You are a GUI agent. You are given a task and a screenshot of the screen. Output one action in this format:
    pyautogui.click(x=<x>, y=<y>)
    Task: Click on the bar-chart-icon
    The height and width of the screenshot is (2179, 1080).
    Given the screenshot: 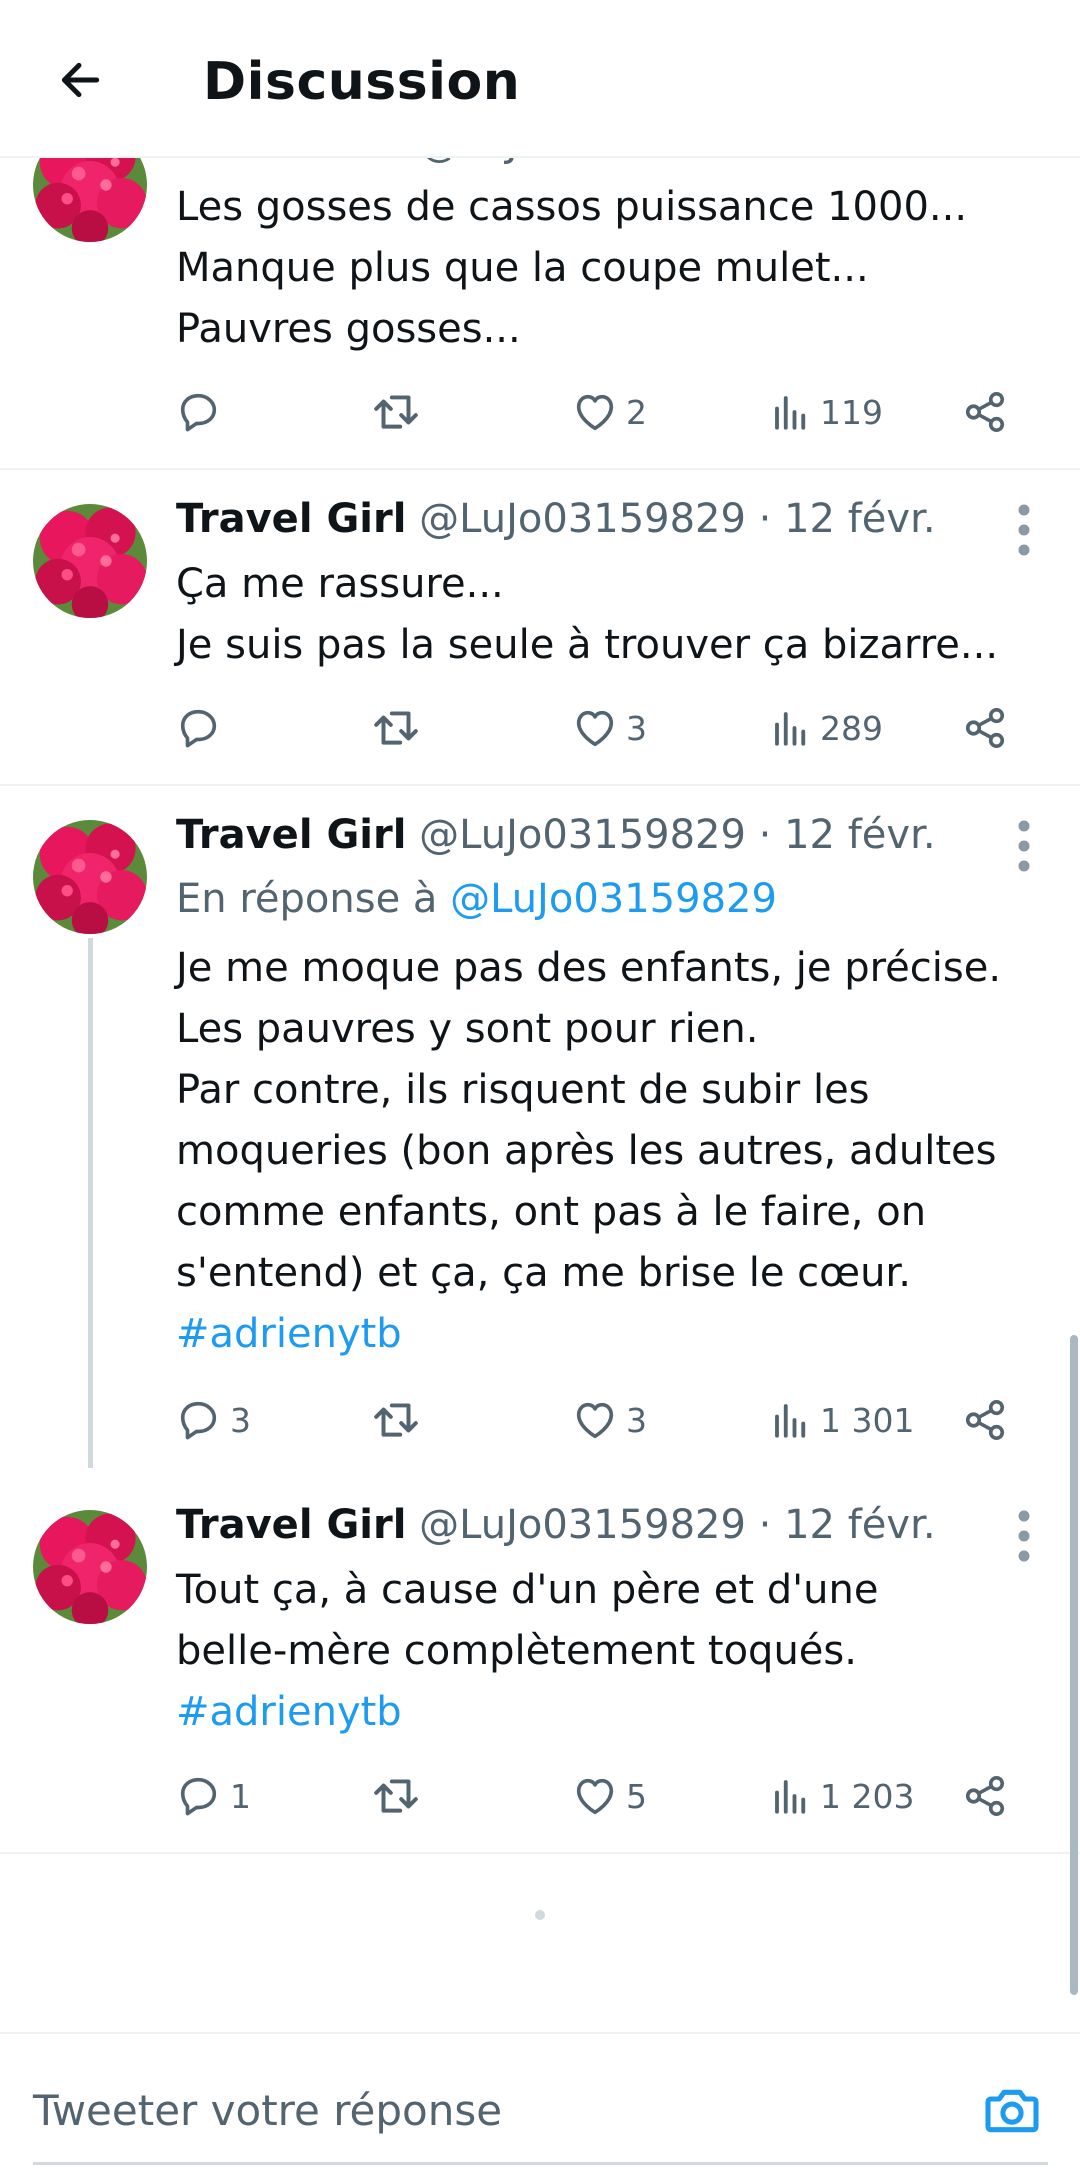 What is the action you would take?
    pyautogui.click(x=791, y=728)
    